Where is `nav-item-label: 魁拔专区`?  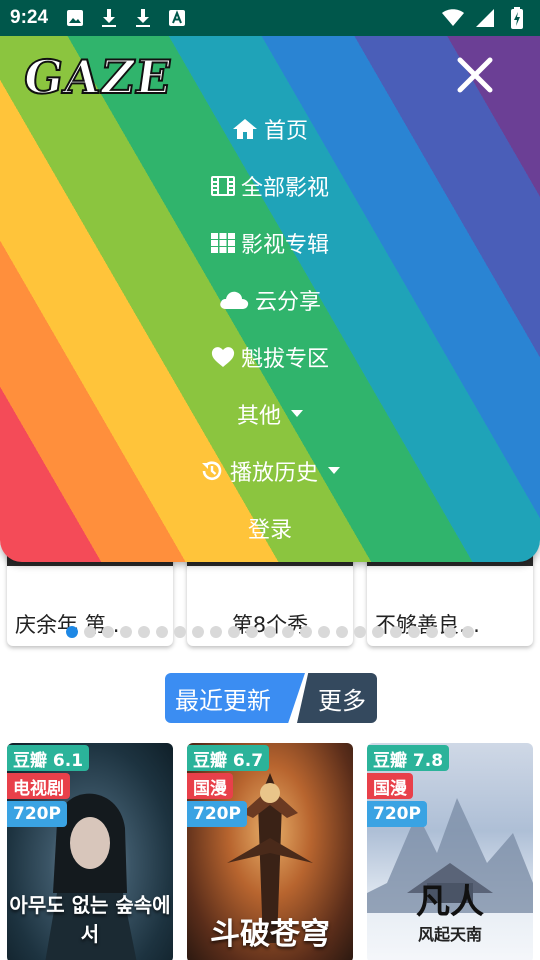 nav-item-label: 魁拔专区 is located at coordinates (284, 359).